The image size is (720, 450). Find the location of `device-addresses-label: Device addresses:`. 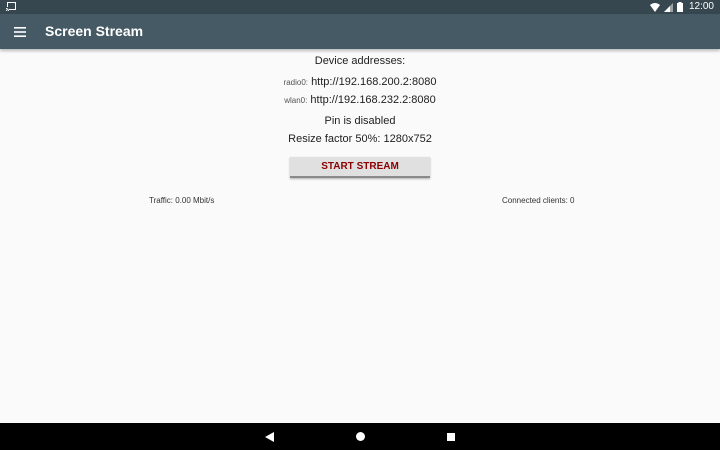

device-addresses-label: Device addresses: is located at coordinates (360, 61).